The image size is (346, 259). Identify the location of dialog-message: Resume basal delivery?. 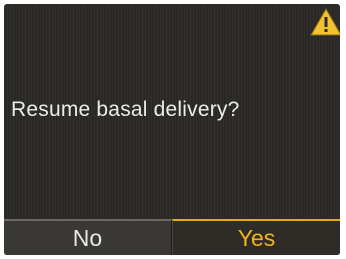
(125, 109).